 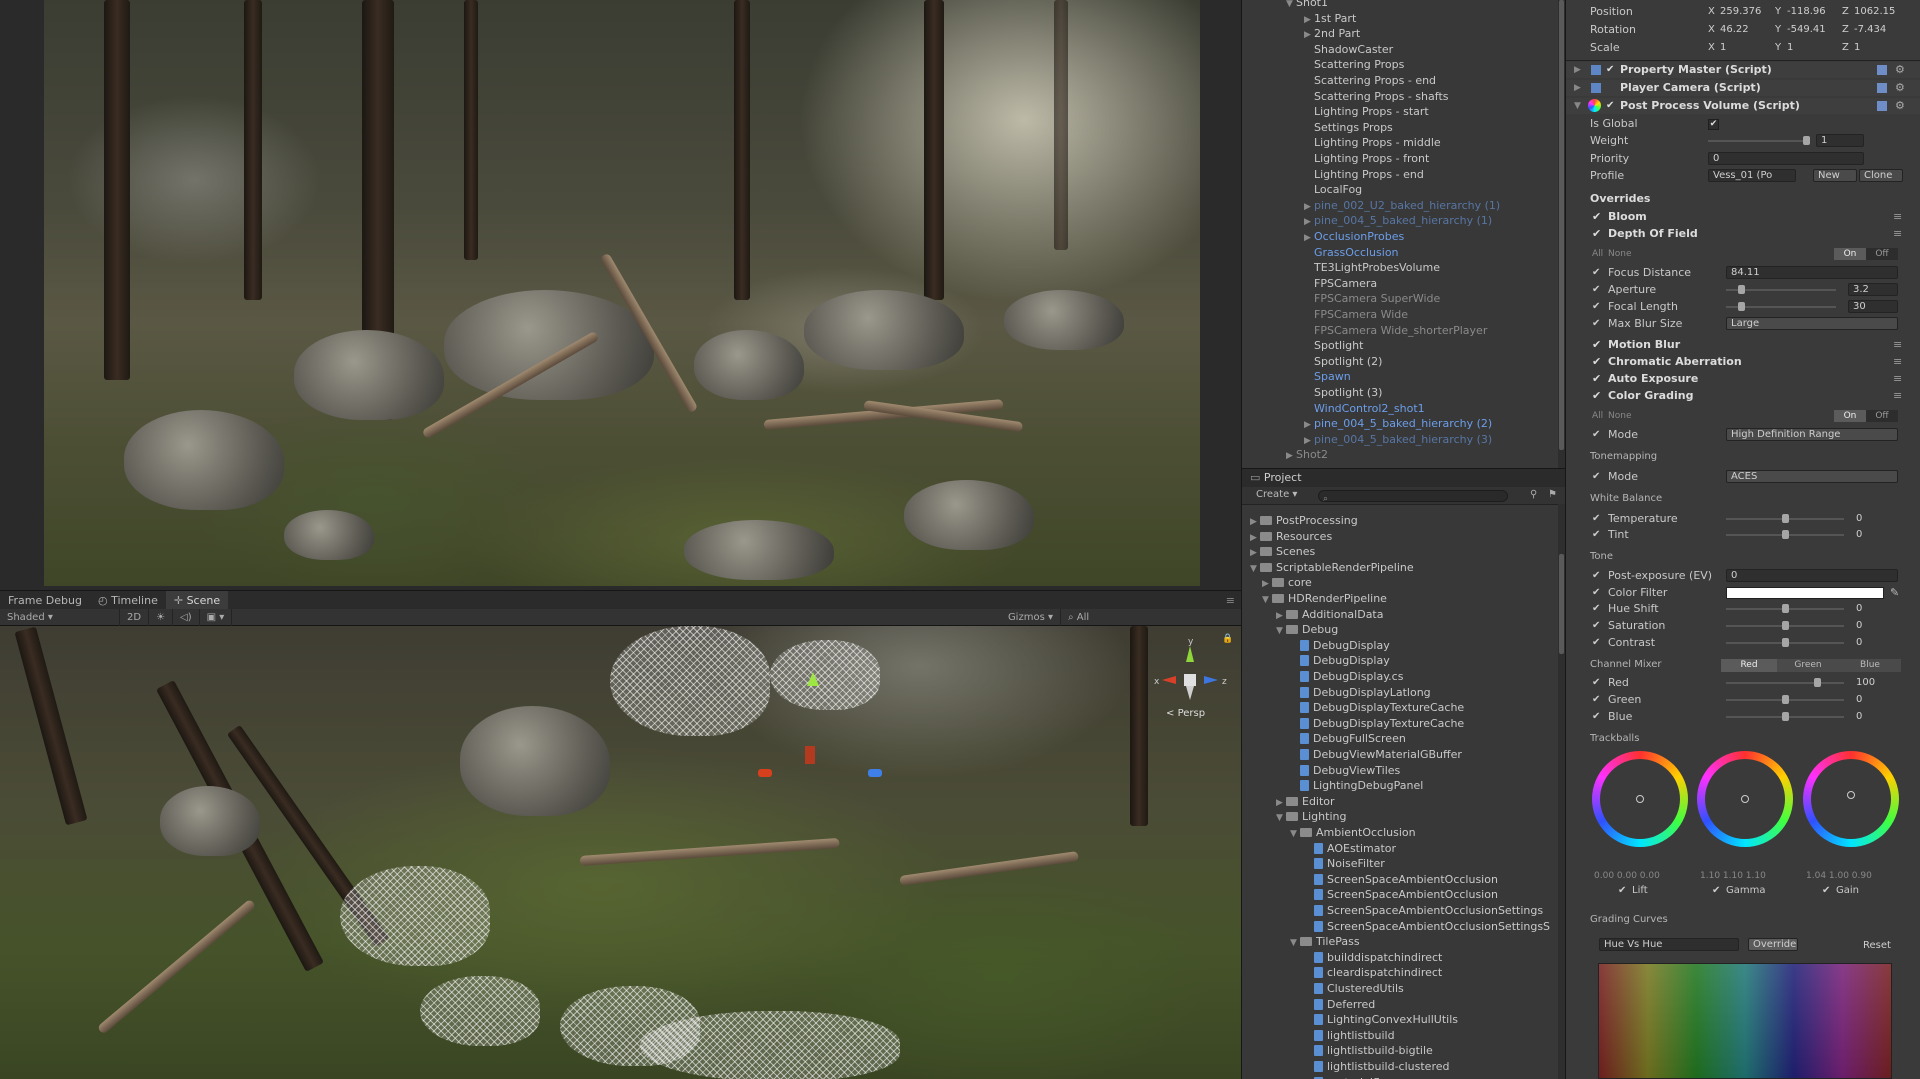 I want to click on on-toggle: On, so click(x=1850, y=416).